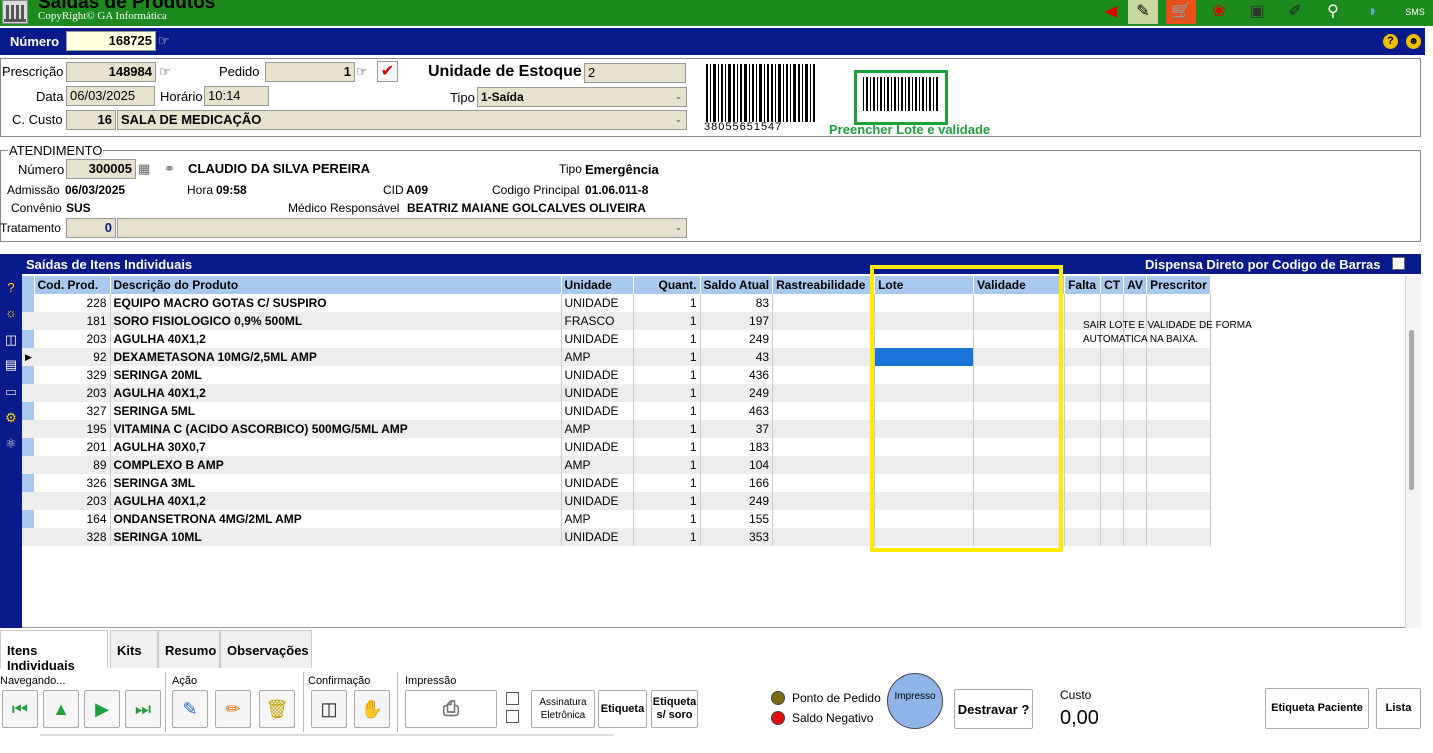 The height and width of the screenshot is (753, 1433). I want to click on flask-icon: ⚛, so click(11, 444).